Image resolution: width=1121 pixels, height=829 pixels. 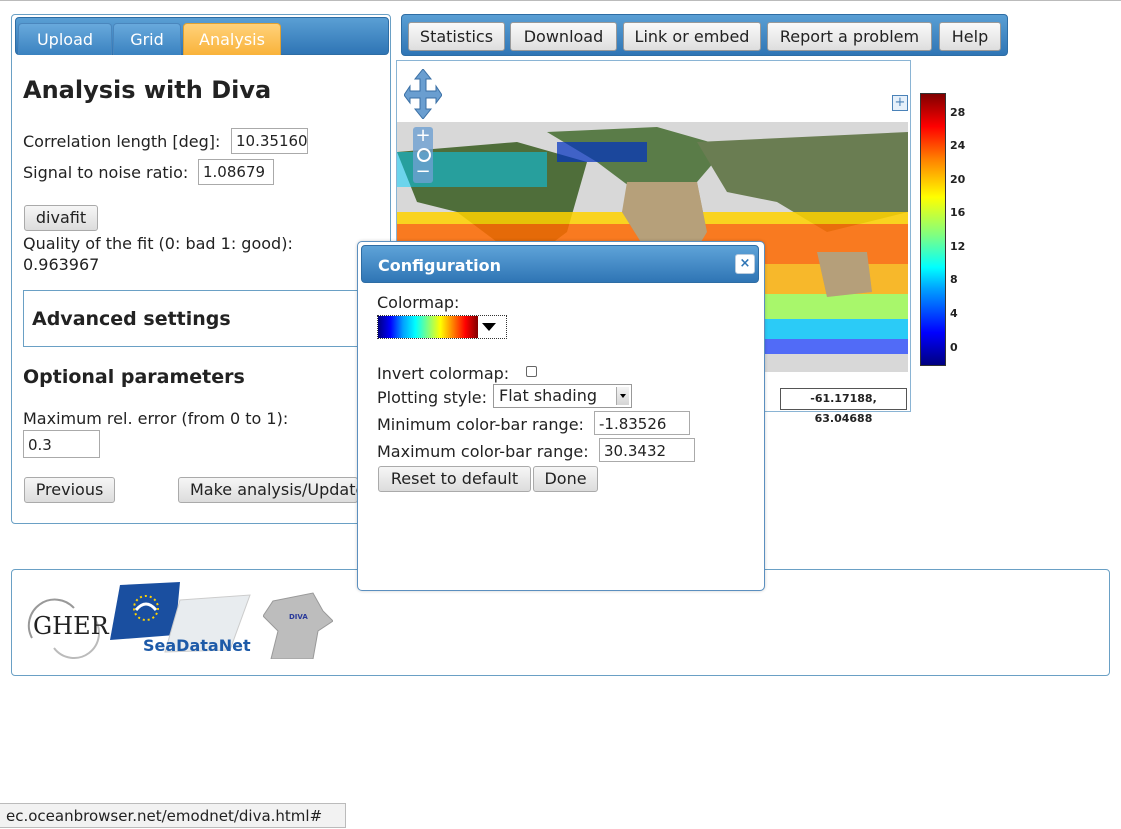 What do you see at coordinates (958, 212) in the screenshot?
I see `colorbar-tick: 16` at bounding box center [958, 212].